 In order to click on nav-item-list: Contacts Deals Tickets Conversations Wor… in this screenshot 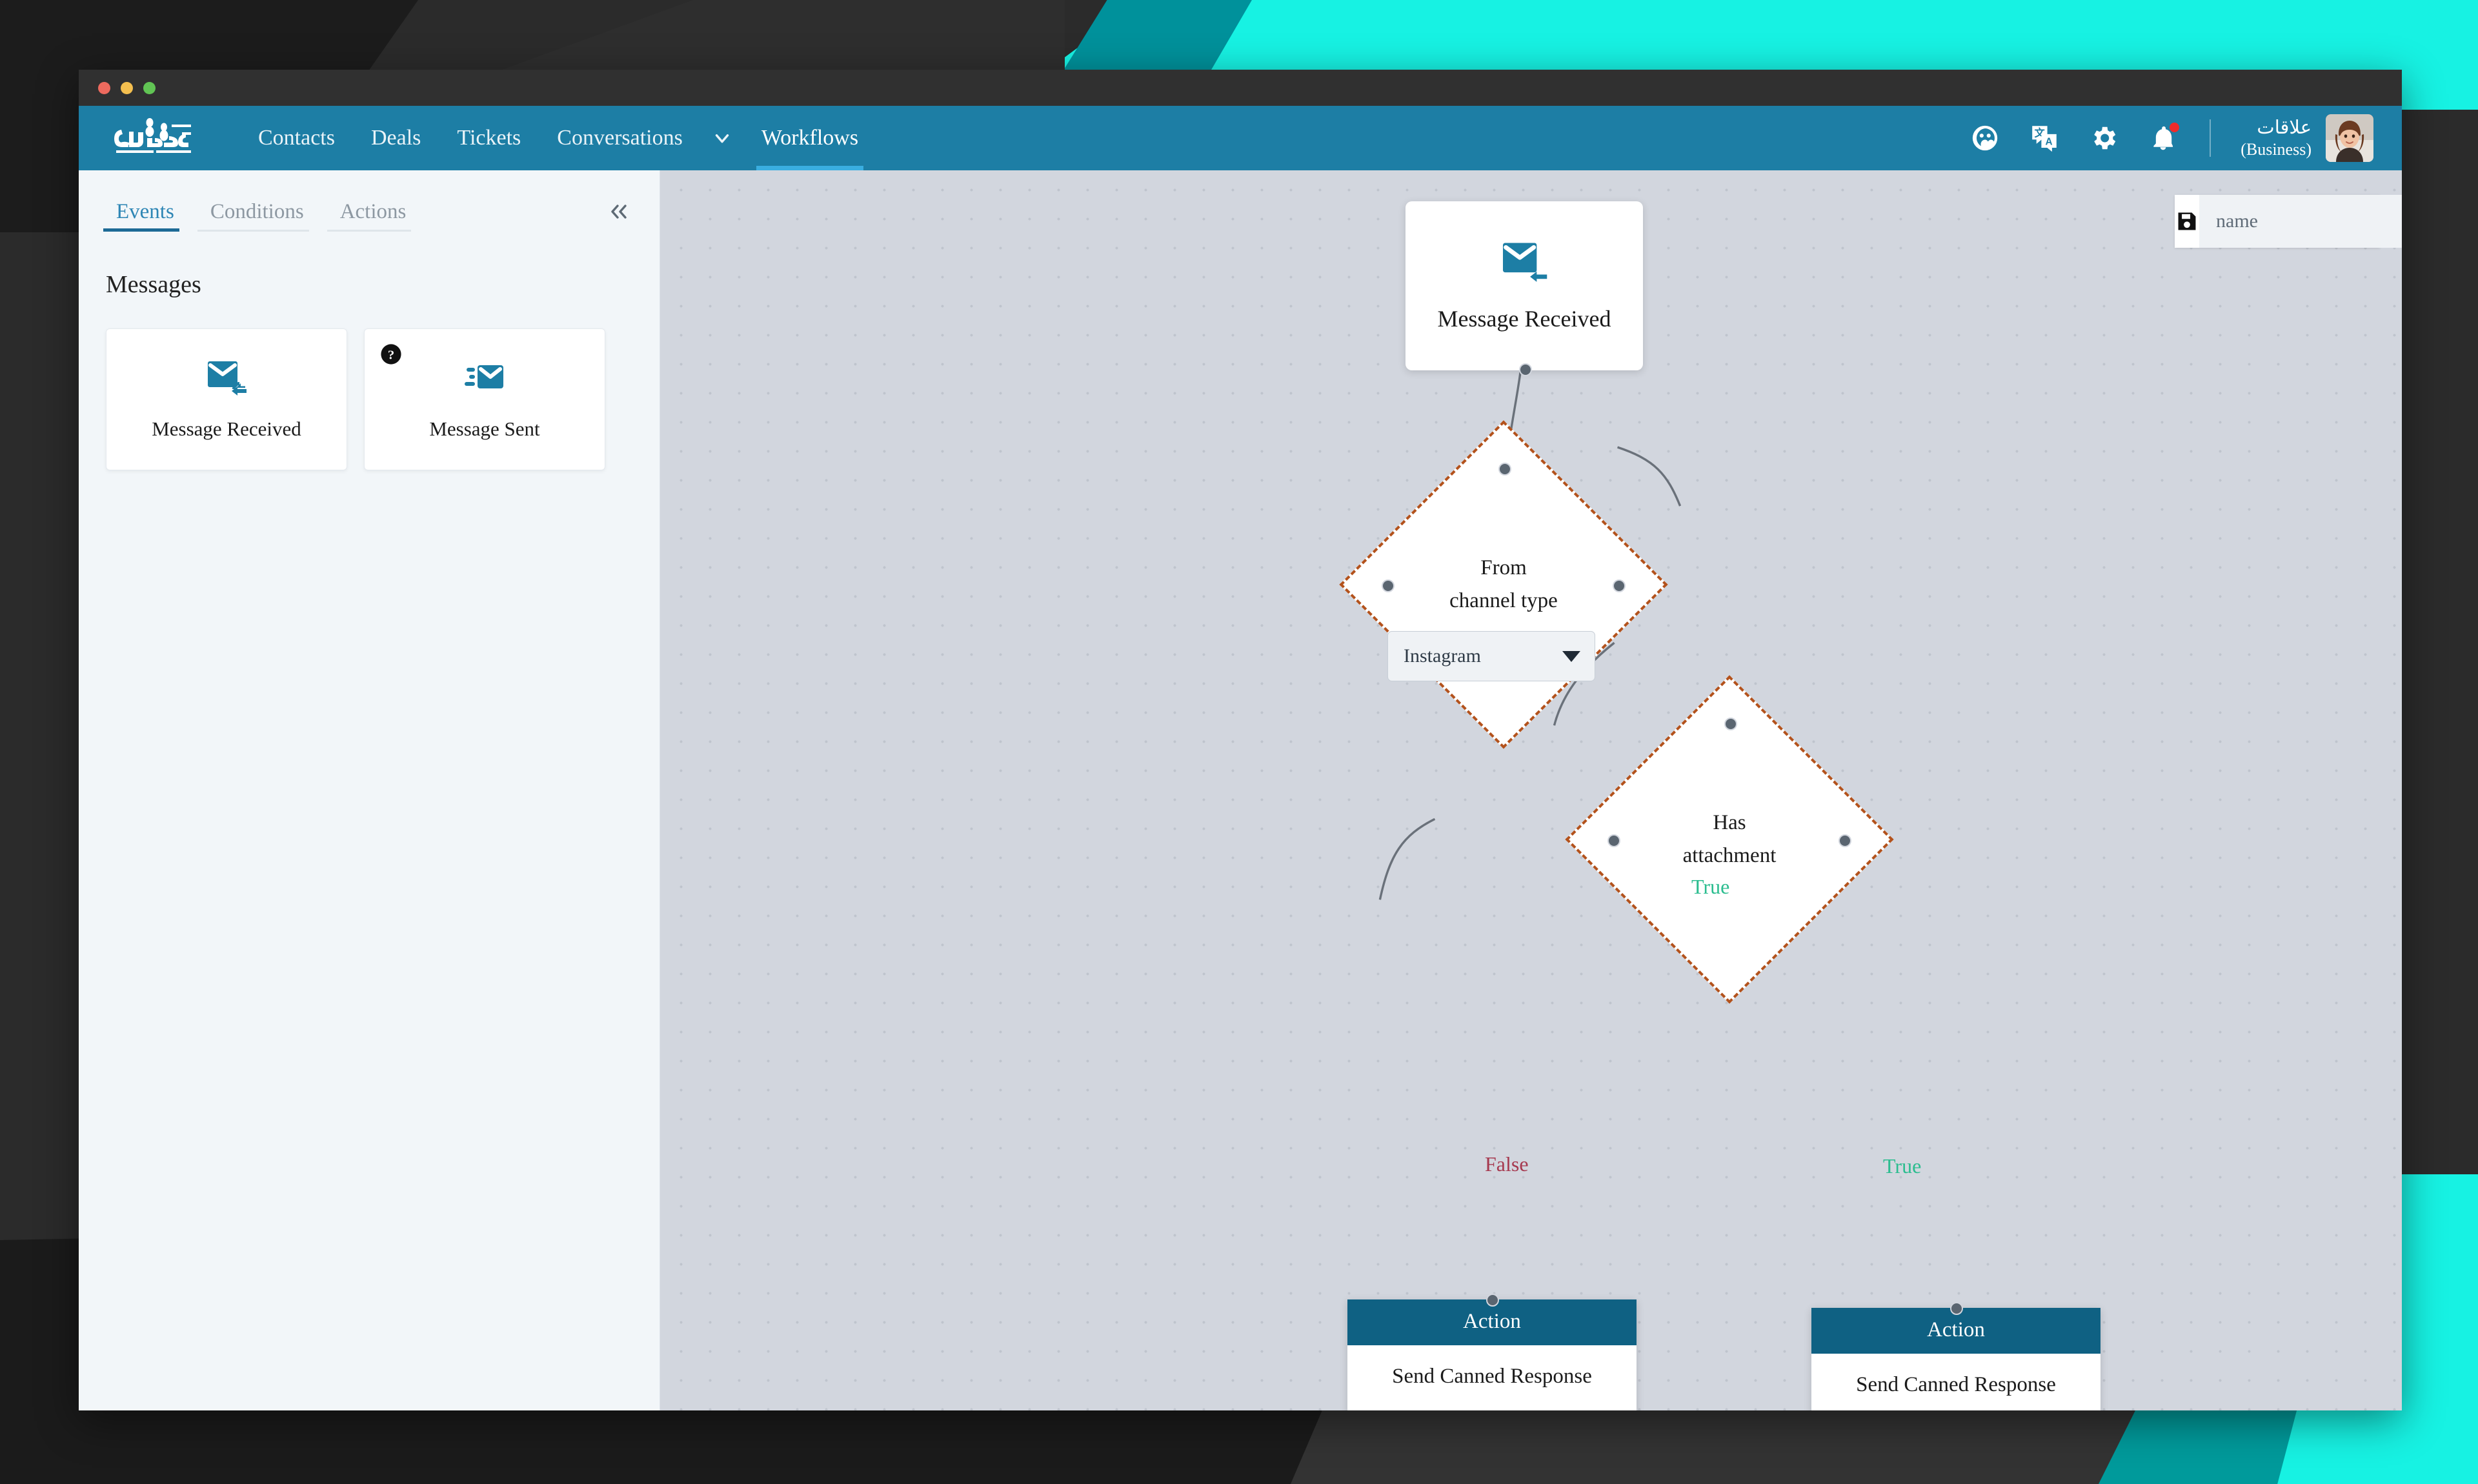, I will do `click(558, 138)`.